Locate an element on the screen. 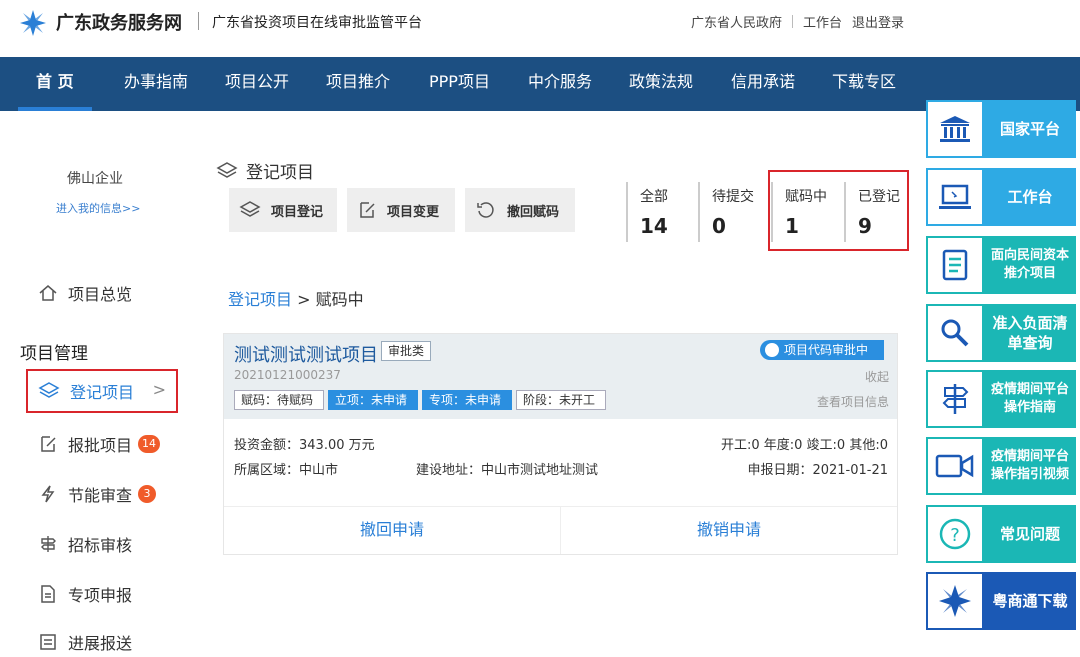 The image size is (1080, 657). panel-workbench: 工作台 is located at coordinates (1001, 197).